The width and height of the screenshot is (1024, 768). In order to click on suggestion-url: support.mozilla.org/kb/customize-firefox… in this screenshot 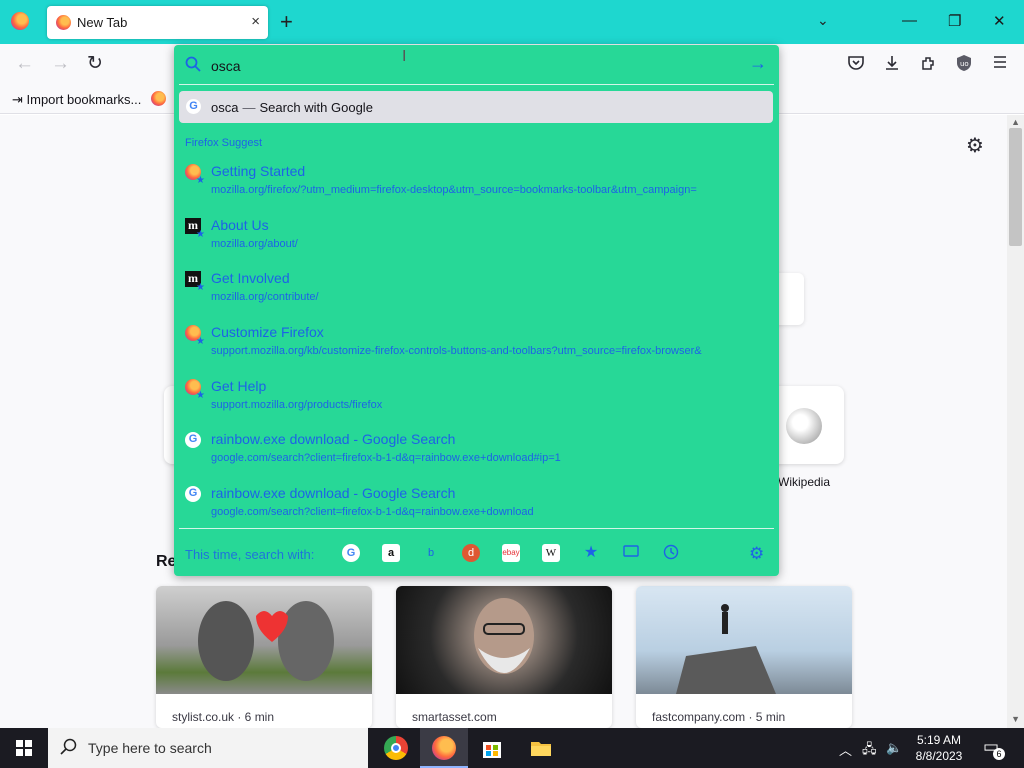, I will do `click(456, 351)`.